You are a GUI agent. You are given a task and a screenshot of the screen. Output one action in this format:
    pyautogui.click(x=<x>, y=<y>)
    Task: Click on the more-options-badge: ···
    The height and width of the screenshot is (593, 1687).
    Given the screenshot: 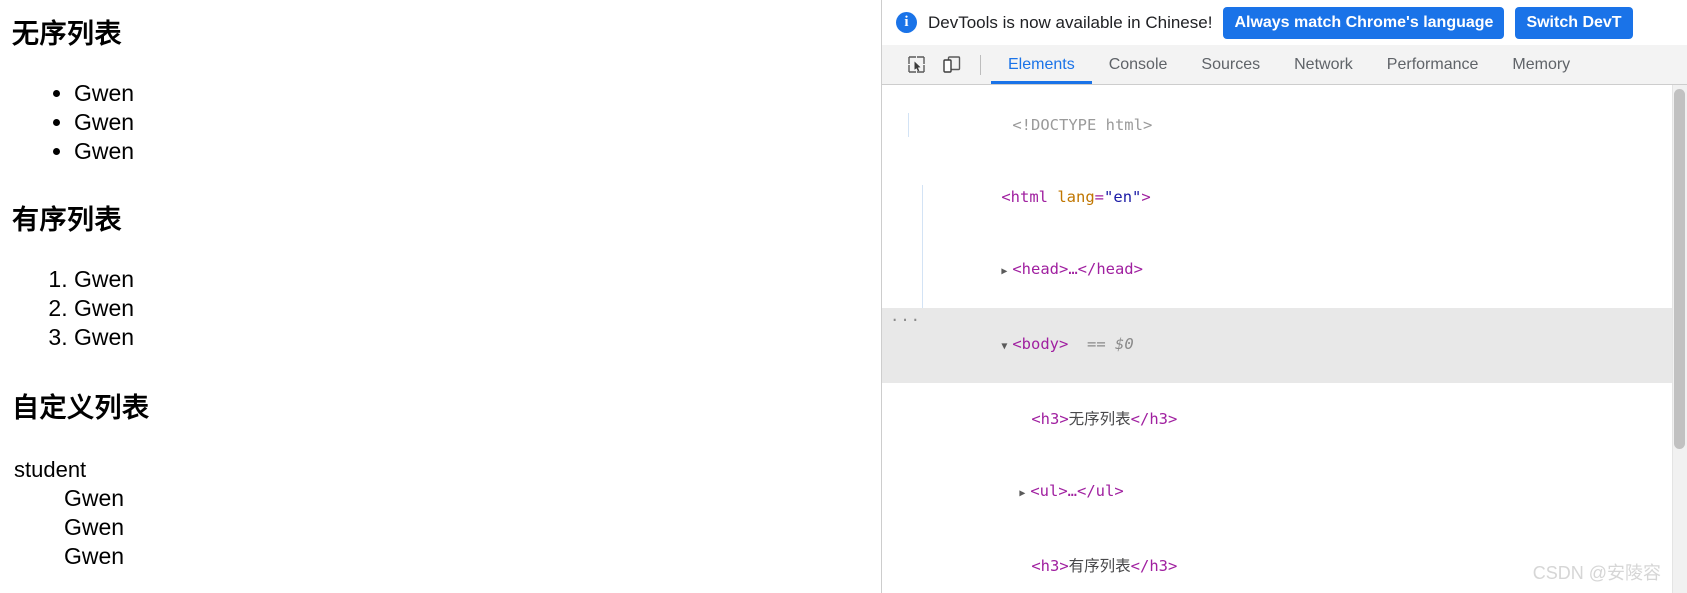 What is the action you would take?
    pyautogui.click(x=905, y=320)
    